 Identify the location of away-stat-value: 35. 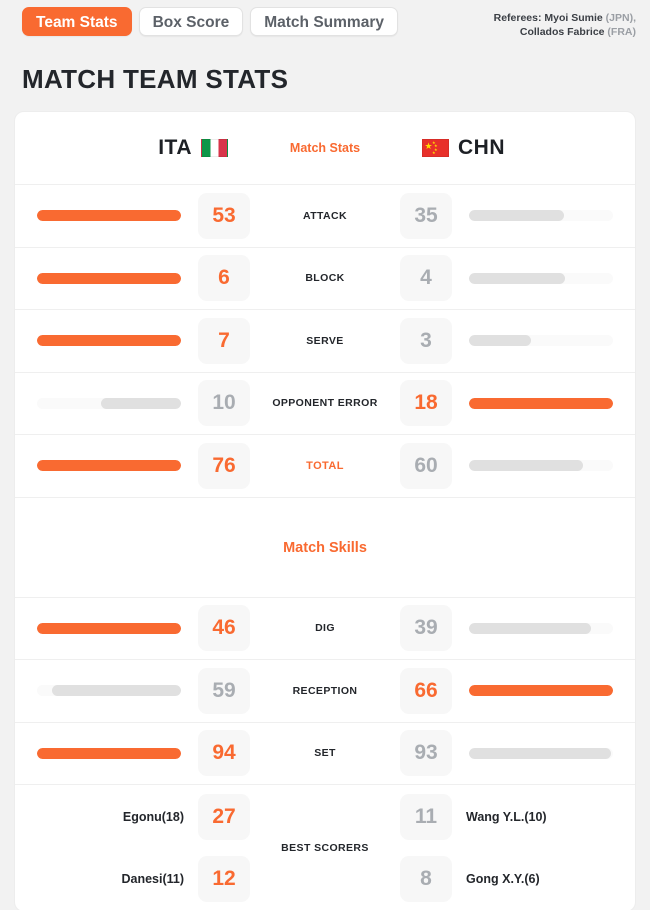
(426, 215).